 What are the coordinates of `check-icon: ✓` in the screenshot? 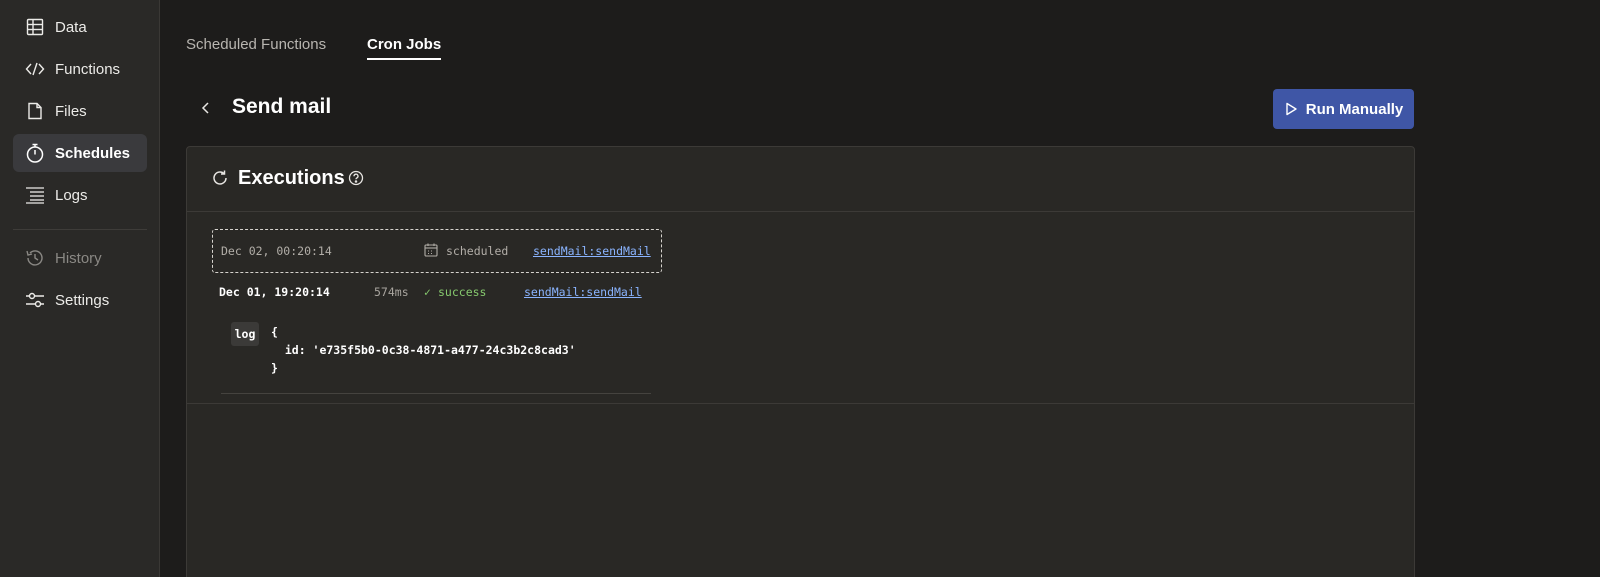 It's located at (427, 292).